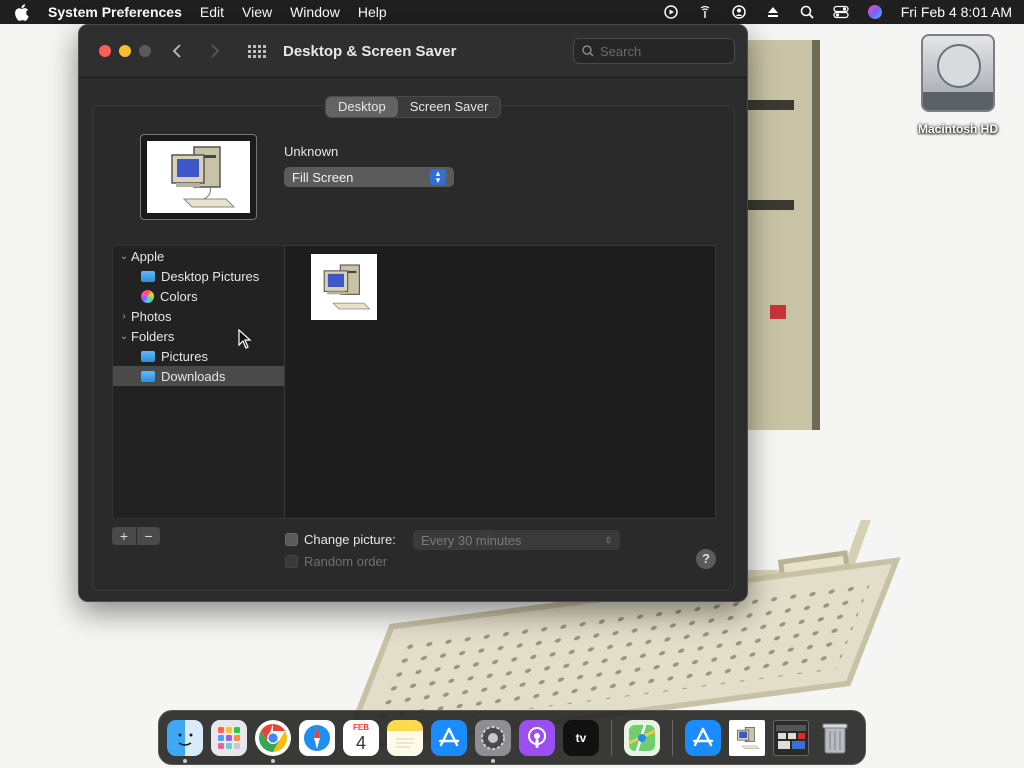 This screenshot has width=1024, height=768. I want to click on launchpad-icon, so click(229, 737).